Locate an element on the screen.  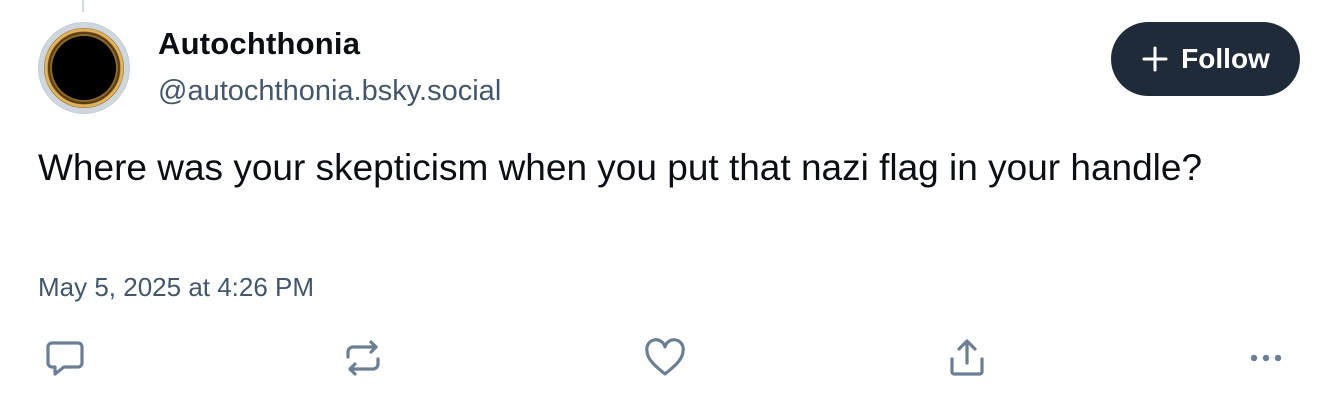
share-button is located at coordinates (967, 358).